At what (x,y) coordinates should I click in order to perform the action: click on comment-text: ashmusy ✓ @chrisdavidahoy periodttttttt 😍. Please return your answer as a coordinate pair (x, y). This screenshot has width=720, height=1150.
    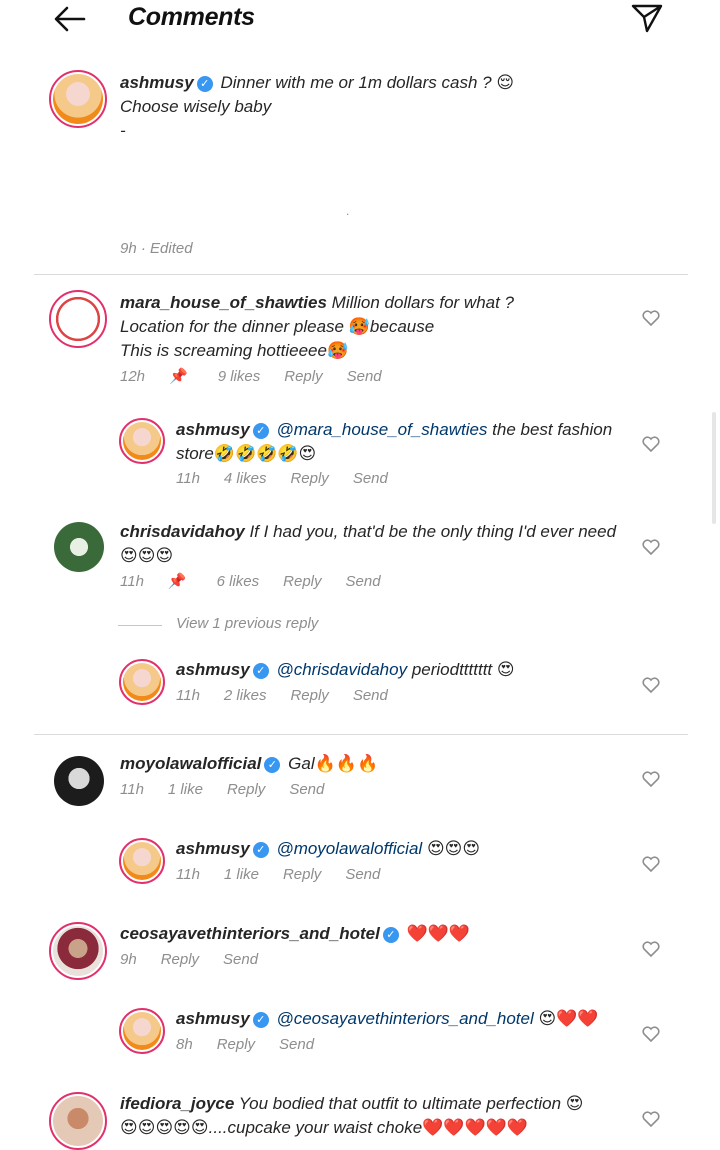
    Looking at the image, I should click on (345, 669).